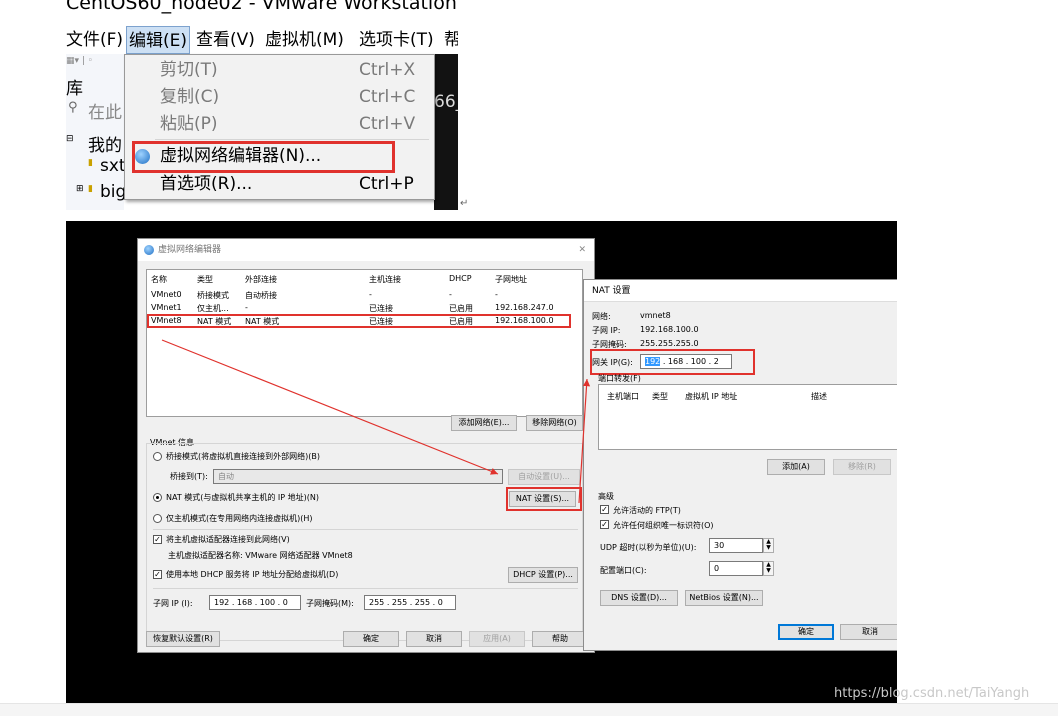  What do you see at coordinates (279, 184) in the screenshot?
I see `menu-item-preferences: 首选项(R)... Ctrl+P` at bounding box center [279, 184].